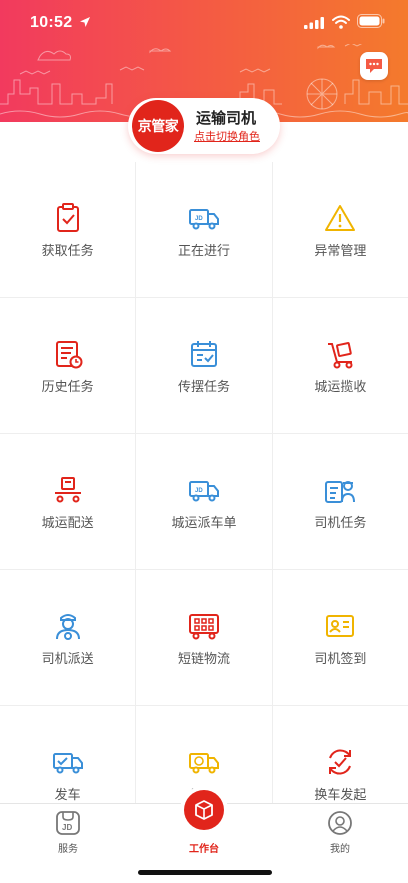 The width and height of the screenshot is (408, 883). I want to click on grid-item-city-delivery: 城运配送, so click(68, 501).